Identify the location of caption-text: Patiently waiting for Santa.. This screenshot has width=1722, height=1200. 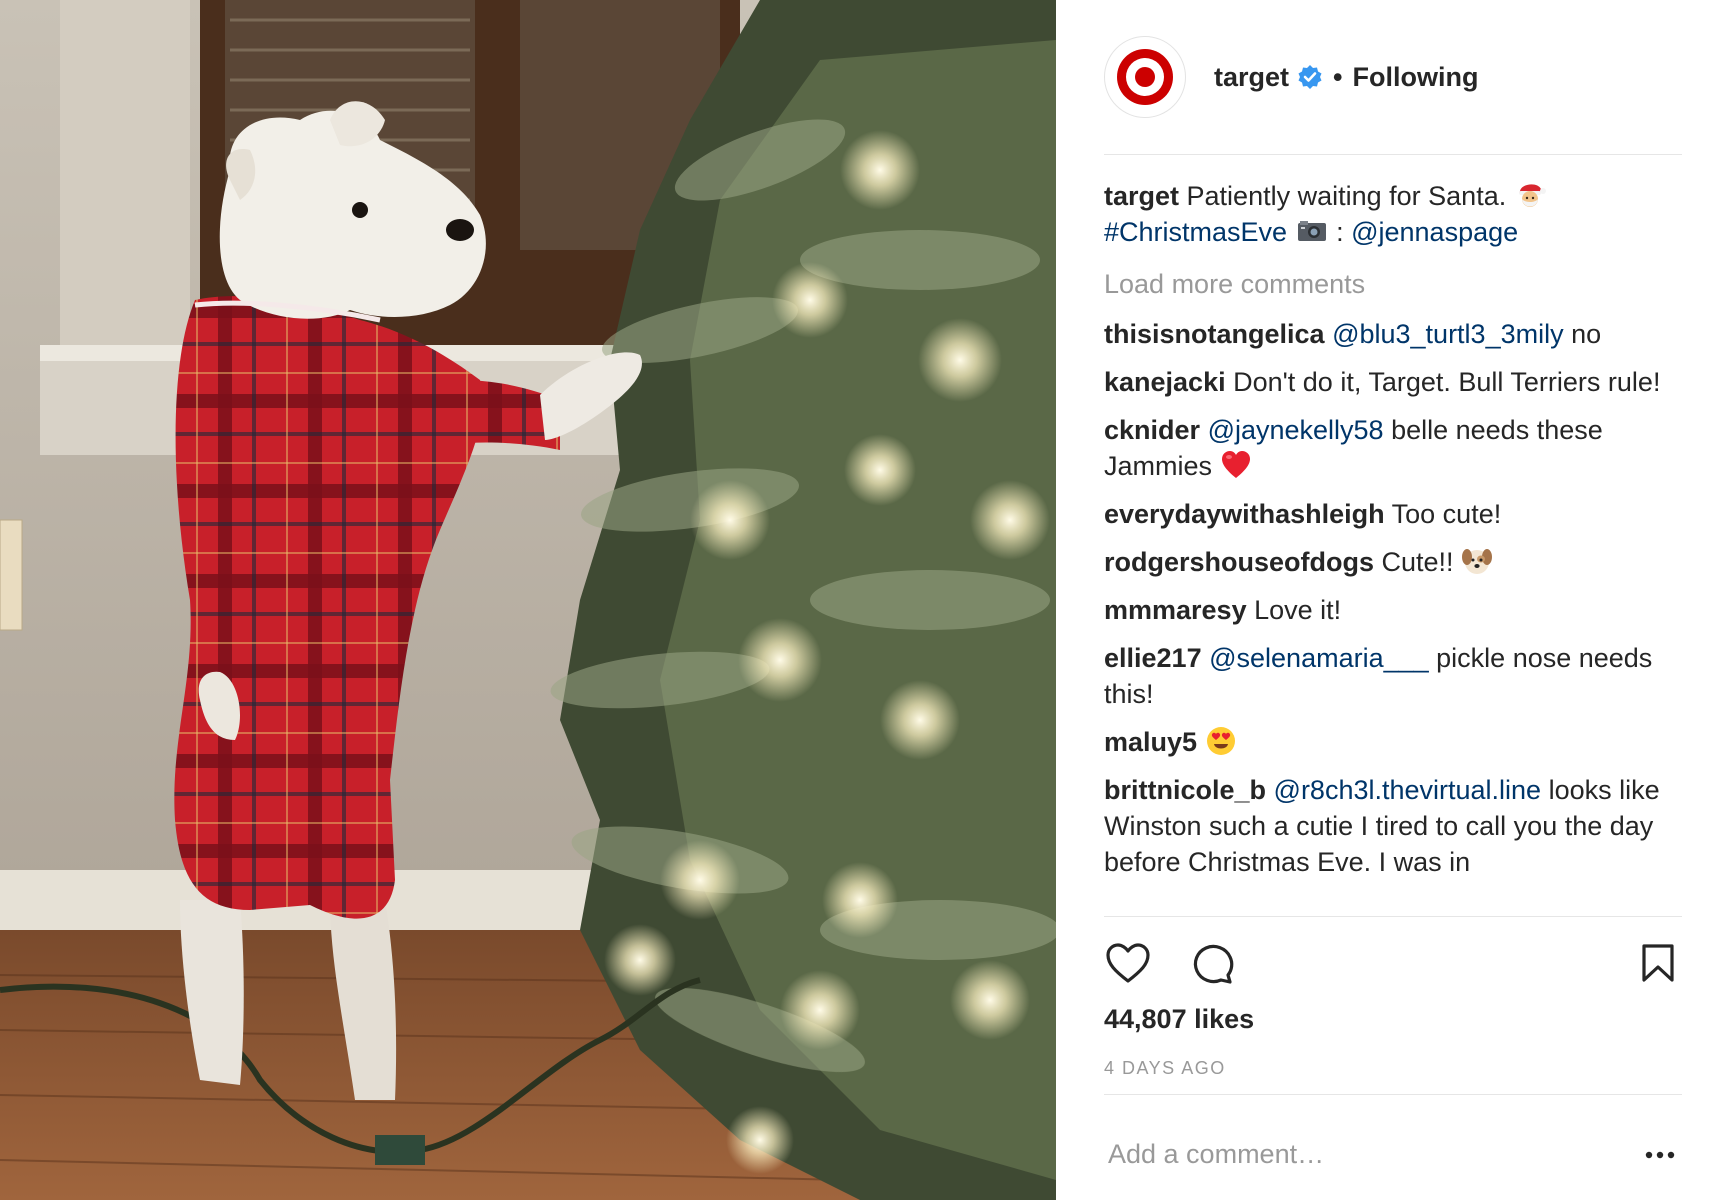
(1350, 196).